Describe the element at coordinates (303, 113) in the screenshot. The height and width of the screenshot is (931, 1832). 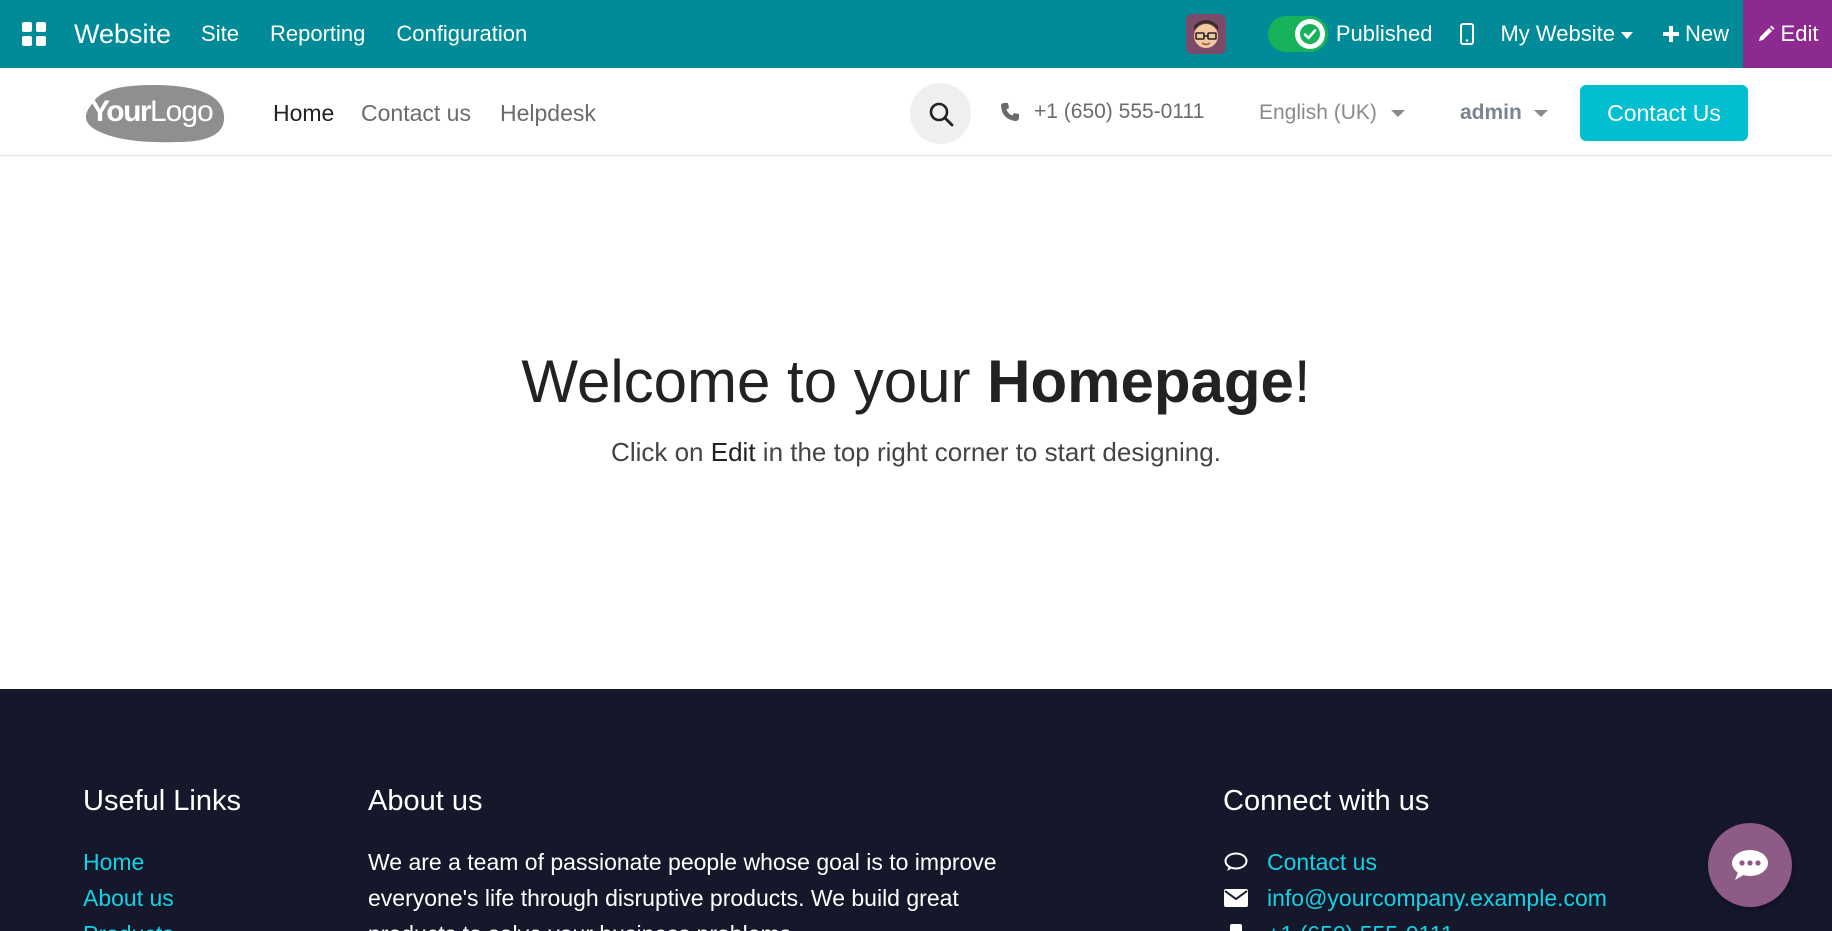
I see `nav-home: Home` at that location.